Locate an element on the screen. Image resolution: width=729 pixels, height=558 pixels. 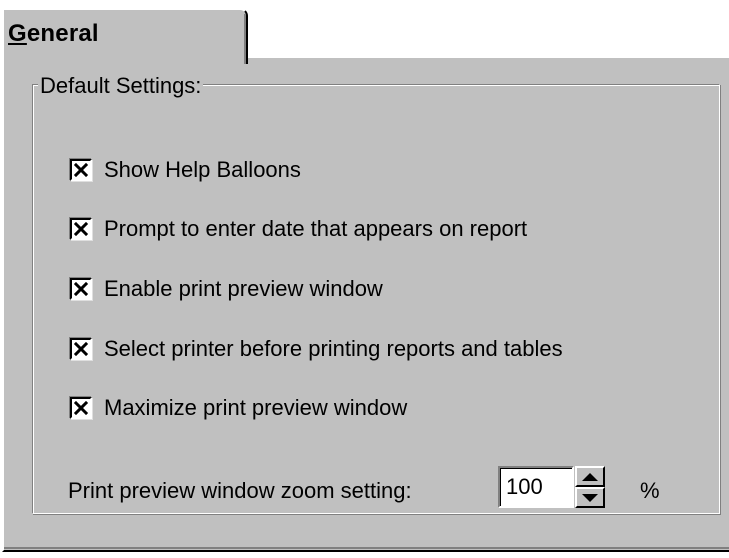
checkbox-label: Enable print preview window is located at coordinates (243, 288).